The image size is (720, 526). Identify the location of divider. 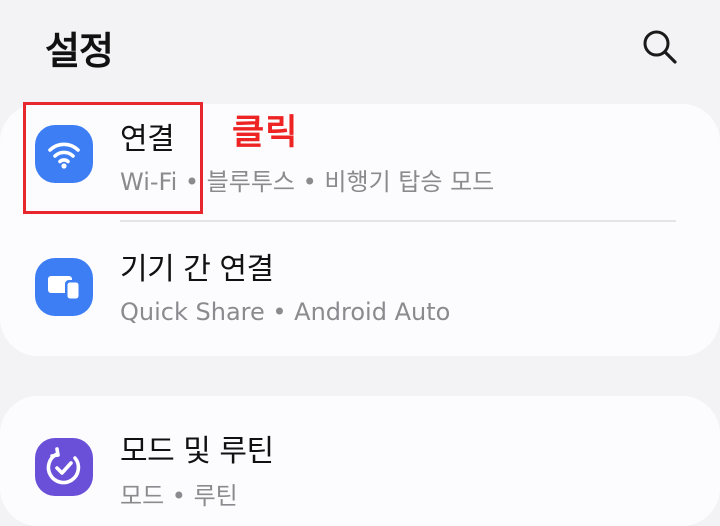
(398, 221).